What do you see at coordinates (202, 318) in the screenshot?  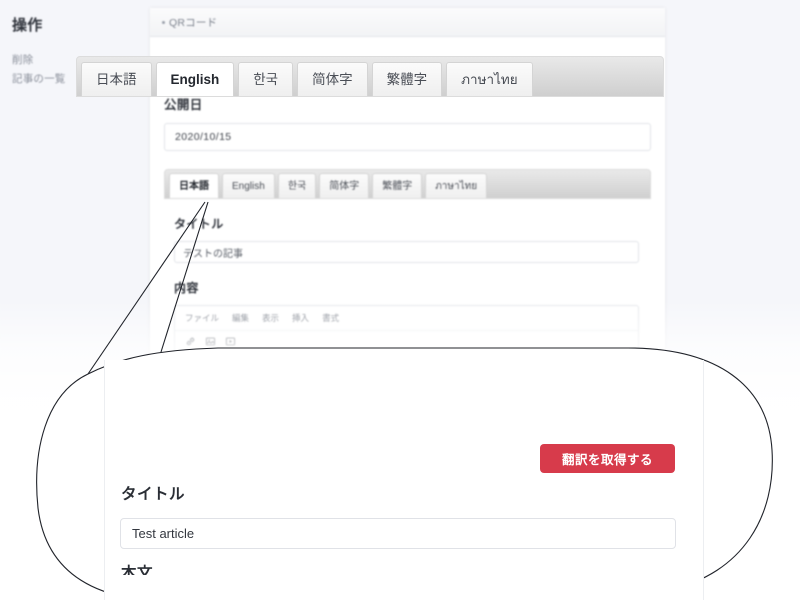 I see `editor-menu-file: ファイル` at bounding box center [202, 318].